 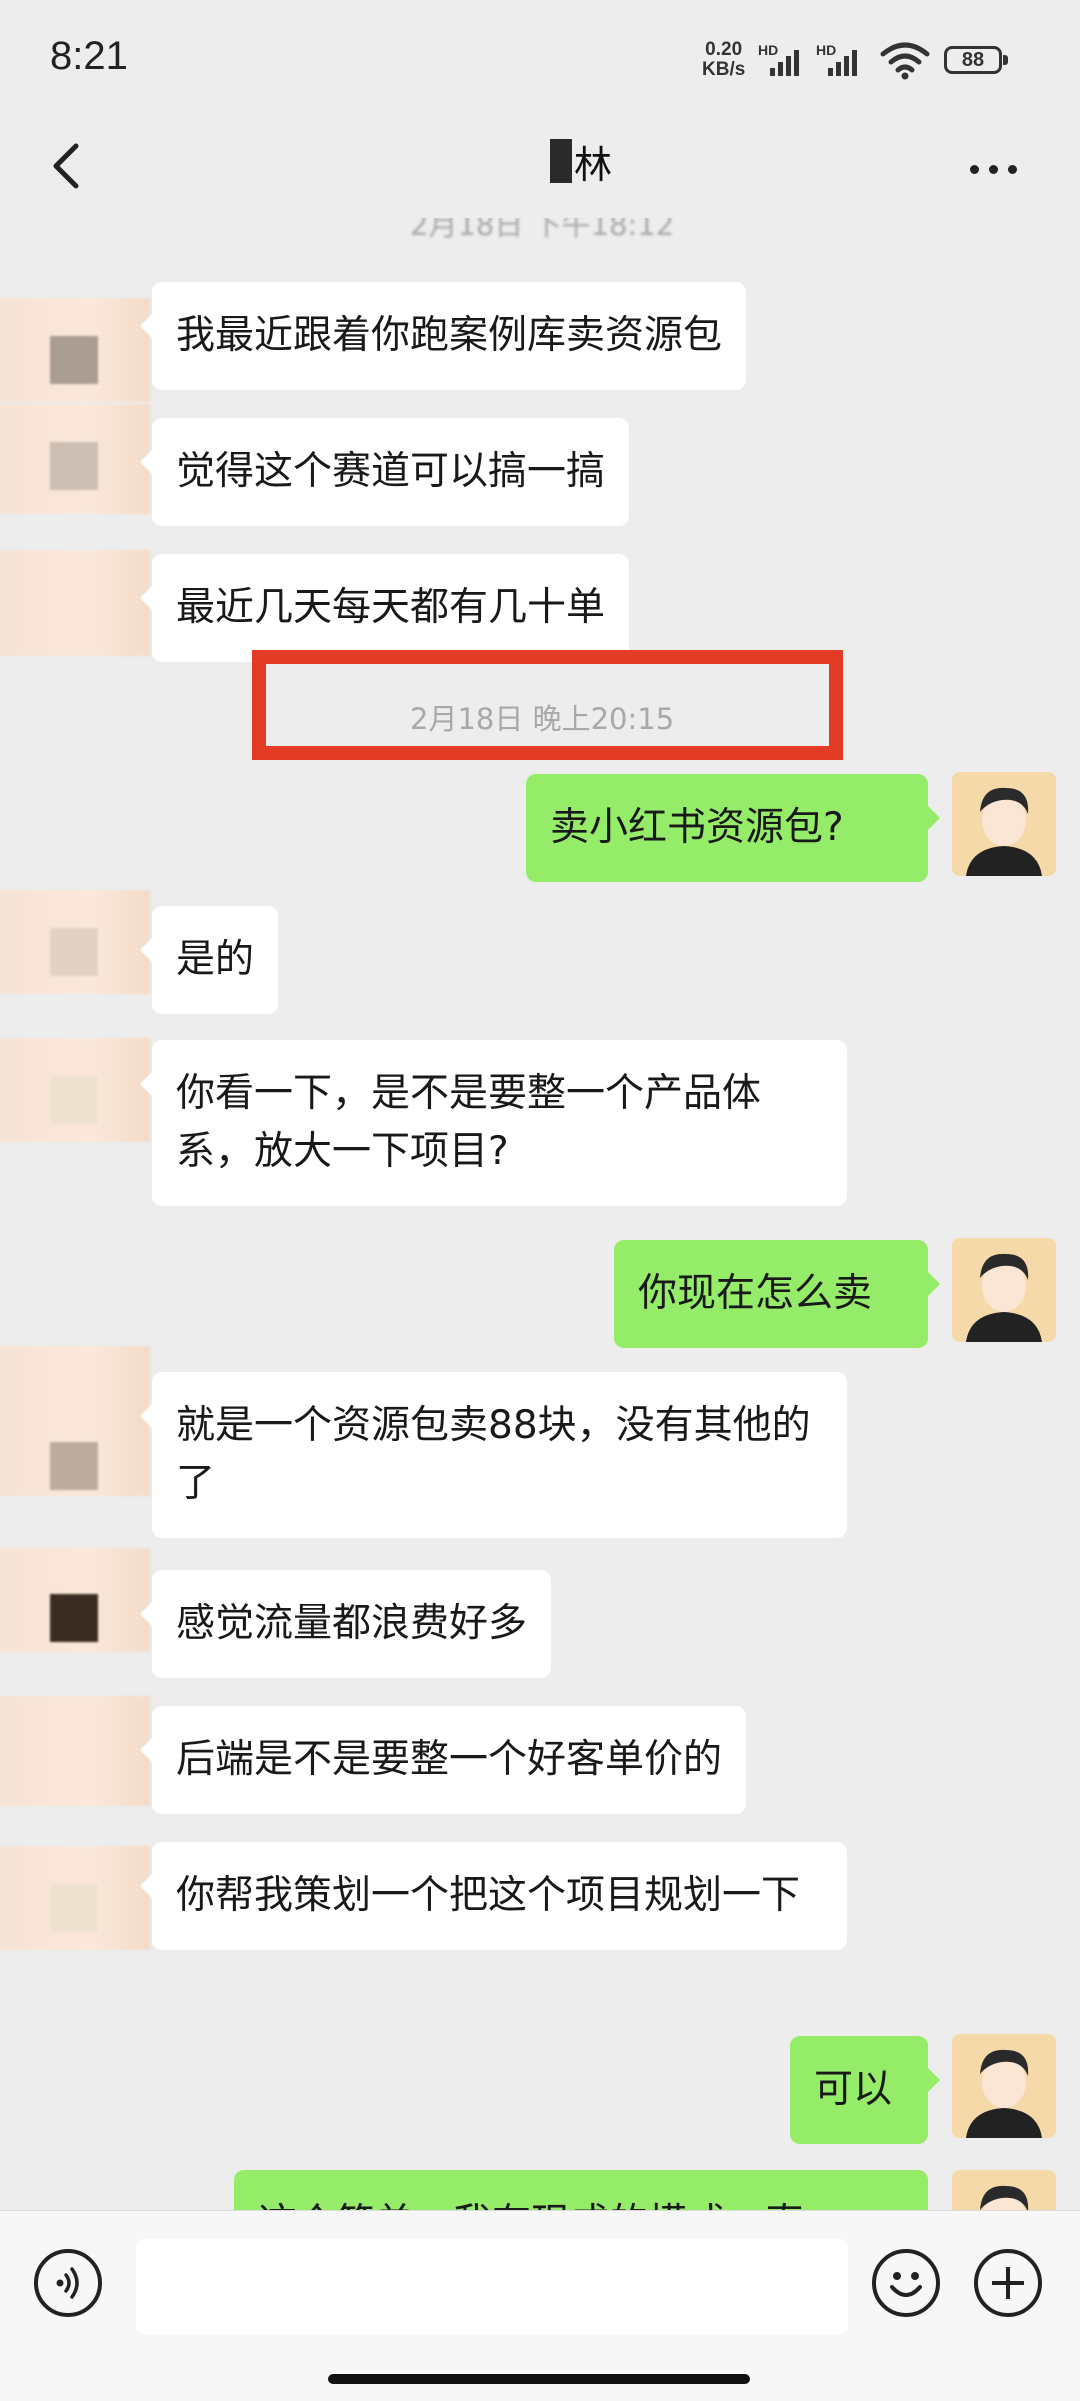 What do you see at coordinates (540, 60) in the screenshot?
I see `status-bar: 8:21 0.20 KB/s HD HD 88` at bounding box center [540, 60].